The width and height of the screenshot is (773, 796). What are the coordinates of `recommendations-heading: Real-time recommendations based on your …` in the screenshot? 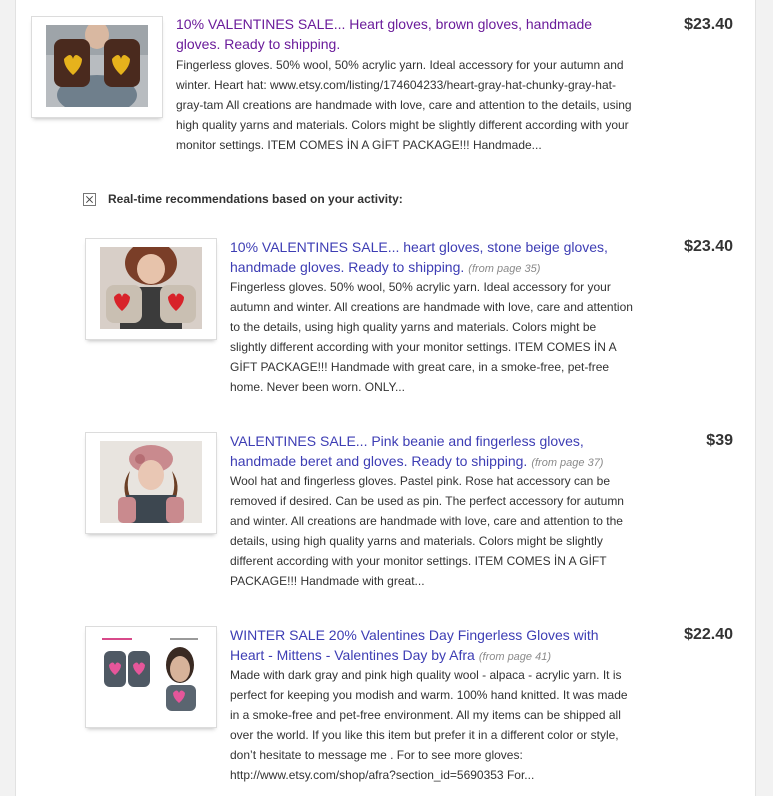 It's located at (255, 199).